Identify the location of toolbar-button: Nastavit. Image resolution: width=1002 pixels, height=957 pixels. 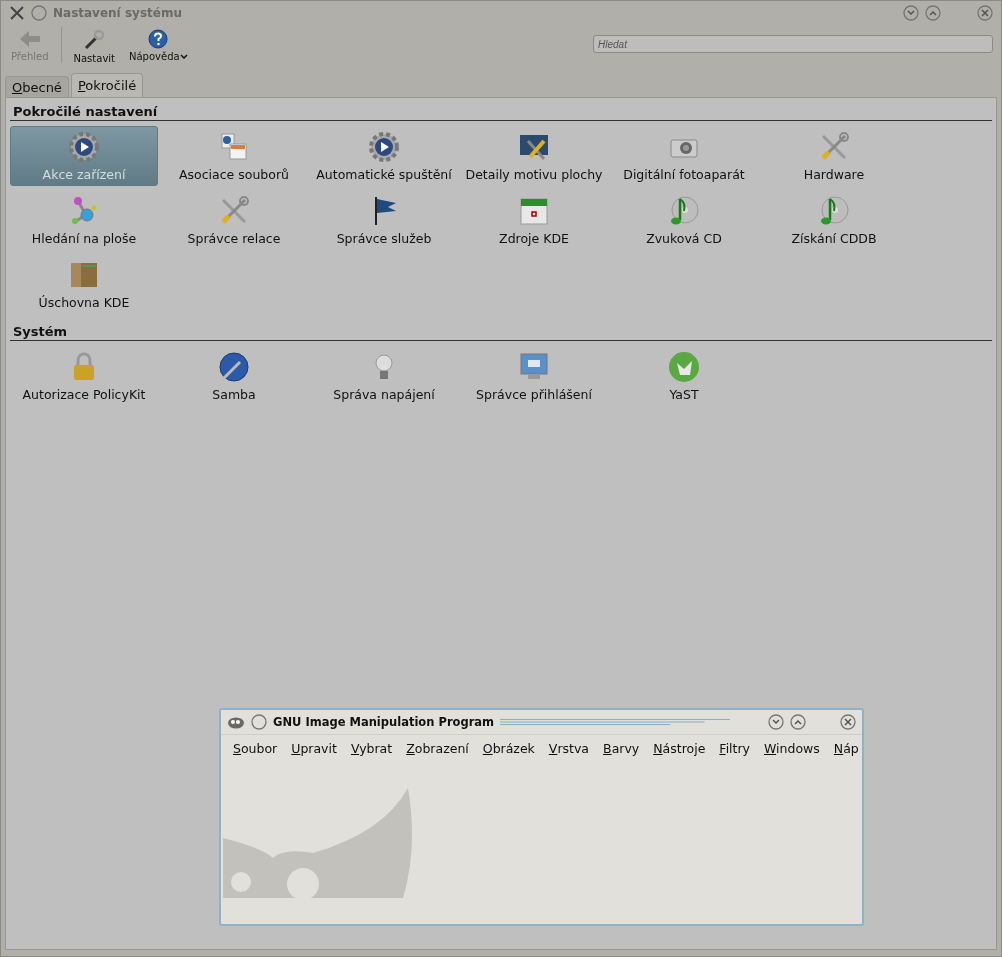
(94, 46).